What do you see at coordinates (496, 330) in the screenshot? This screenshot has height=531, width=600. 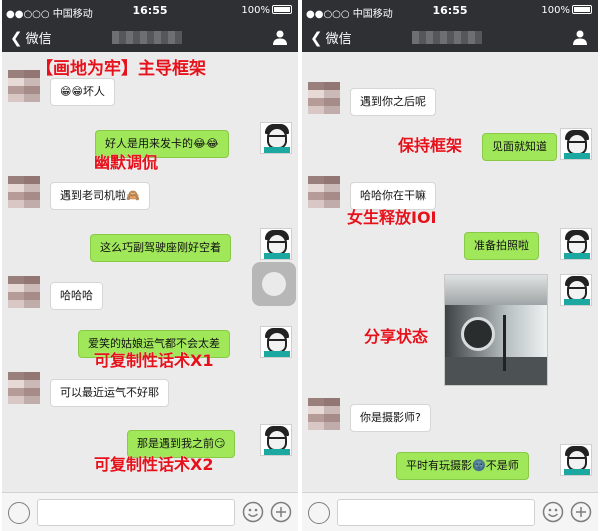 I see `shared-photo` at bounding box center [496, 330].